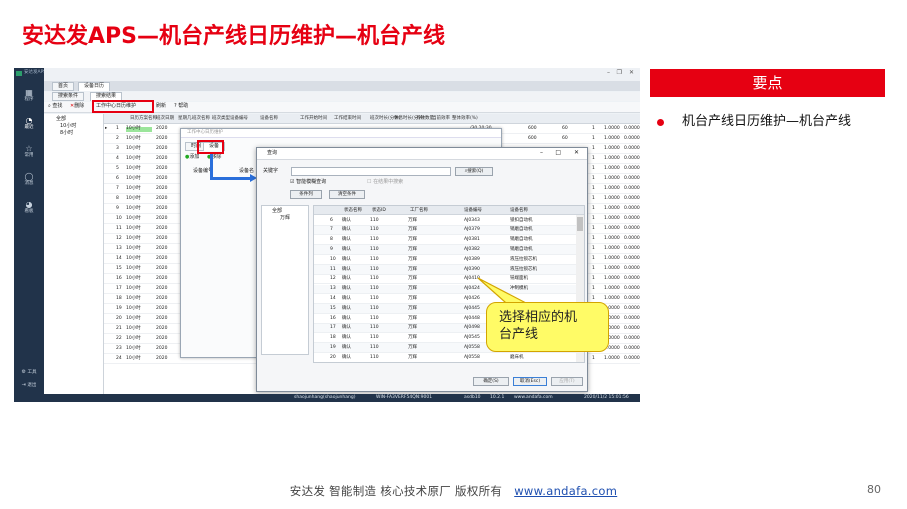 The image size is (907, 509). What do you see at coordinates (608, 73) in the screenshot?
I see `minimize-icon: –` at bounding box center [608, 73].